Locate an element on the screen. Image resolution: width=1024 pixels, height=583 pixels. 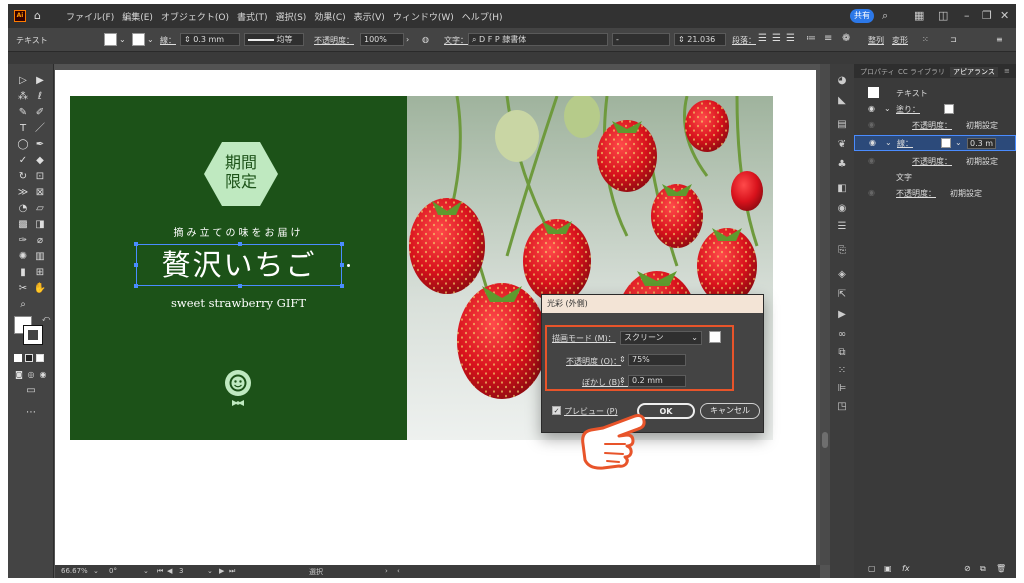
menu-file: ファイル(F) is located at coordinates (90, 16).